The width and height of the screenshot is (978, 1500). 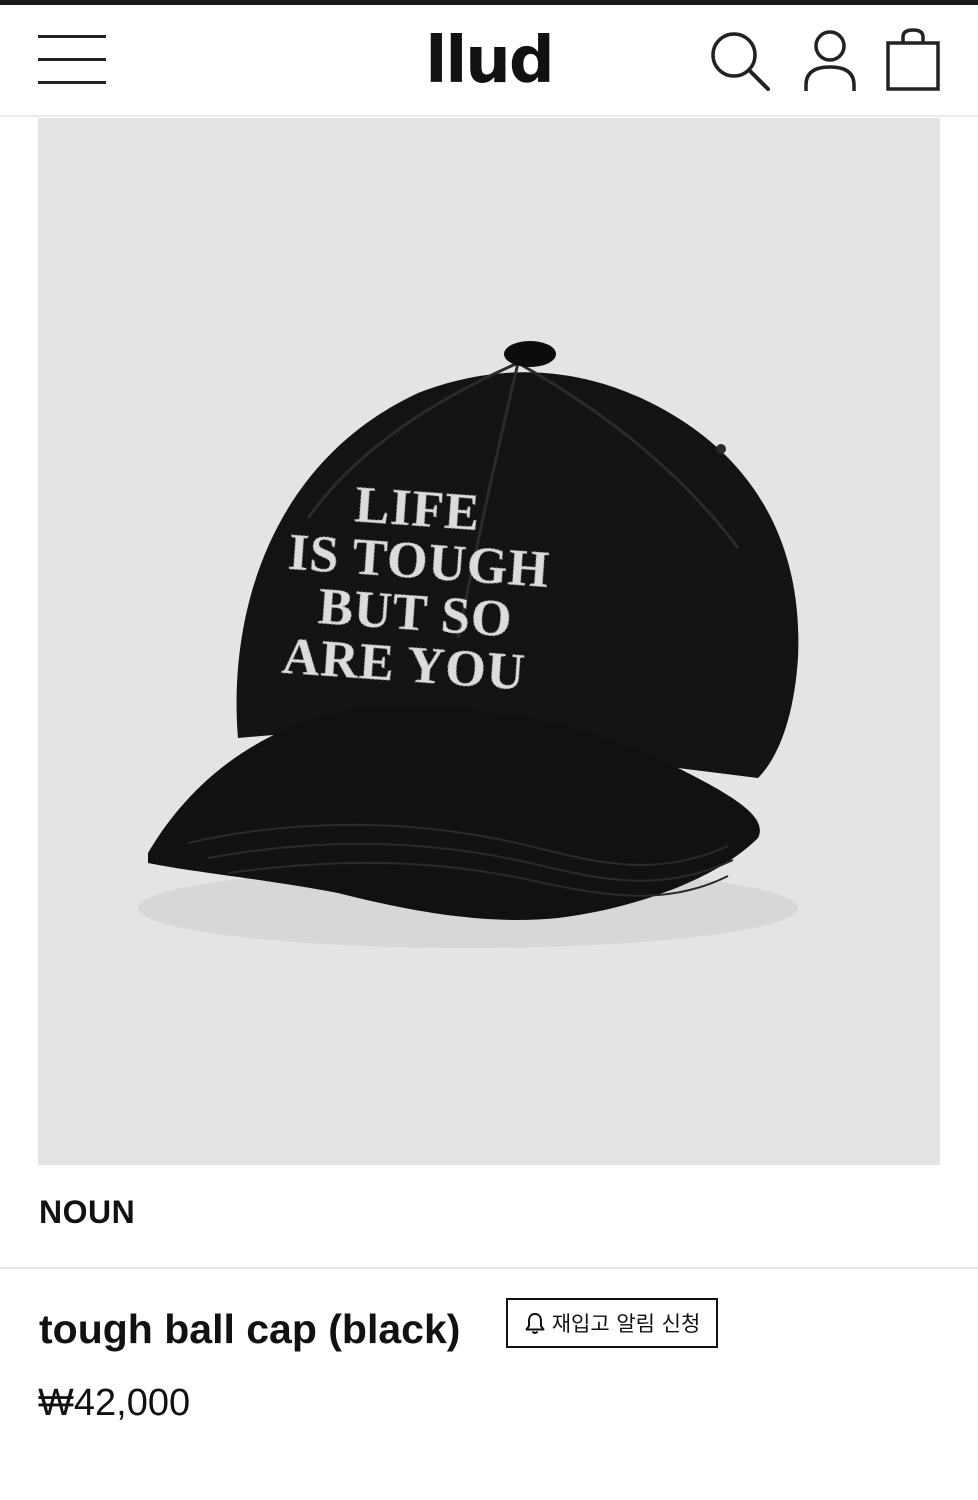 What do you see at coordinates (626, 1324) in the screenshot?
I see `restock-alert-label: 재입고 알림 신청` at bounding box center [626, 1324].